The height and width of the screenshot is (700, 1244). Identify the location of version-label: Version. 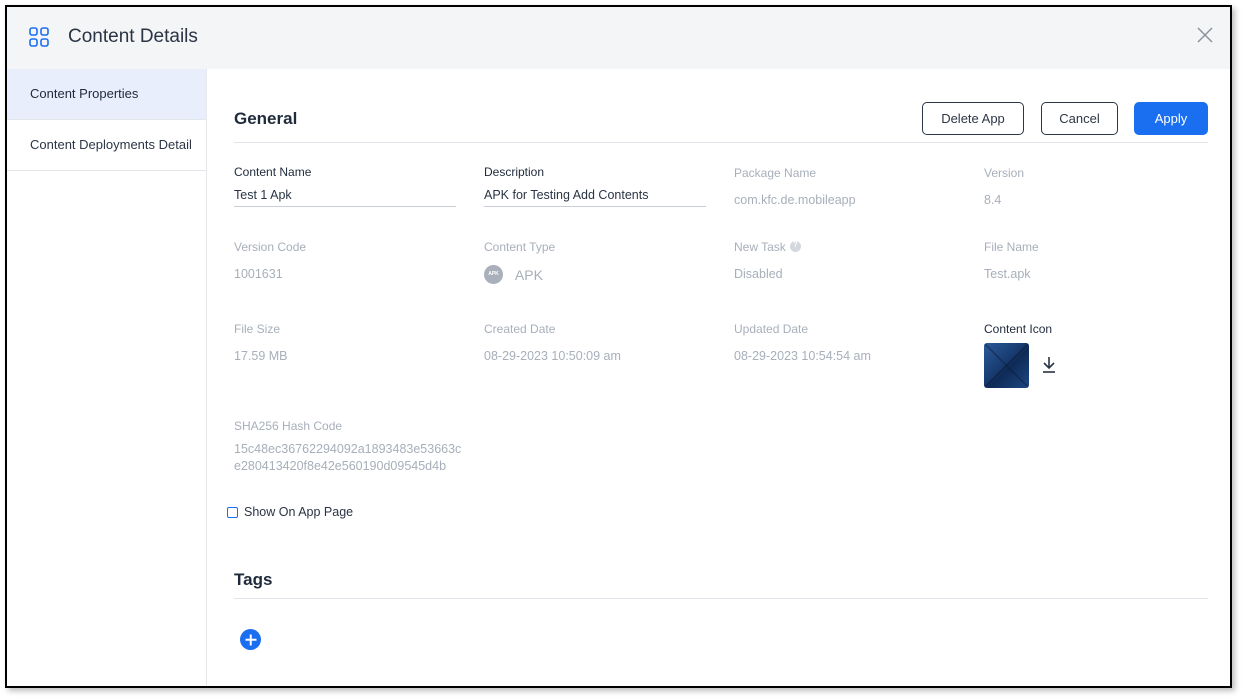
(1004, 173).